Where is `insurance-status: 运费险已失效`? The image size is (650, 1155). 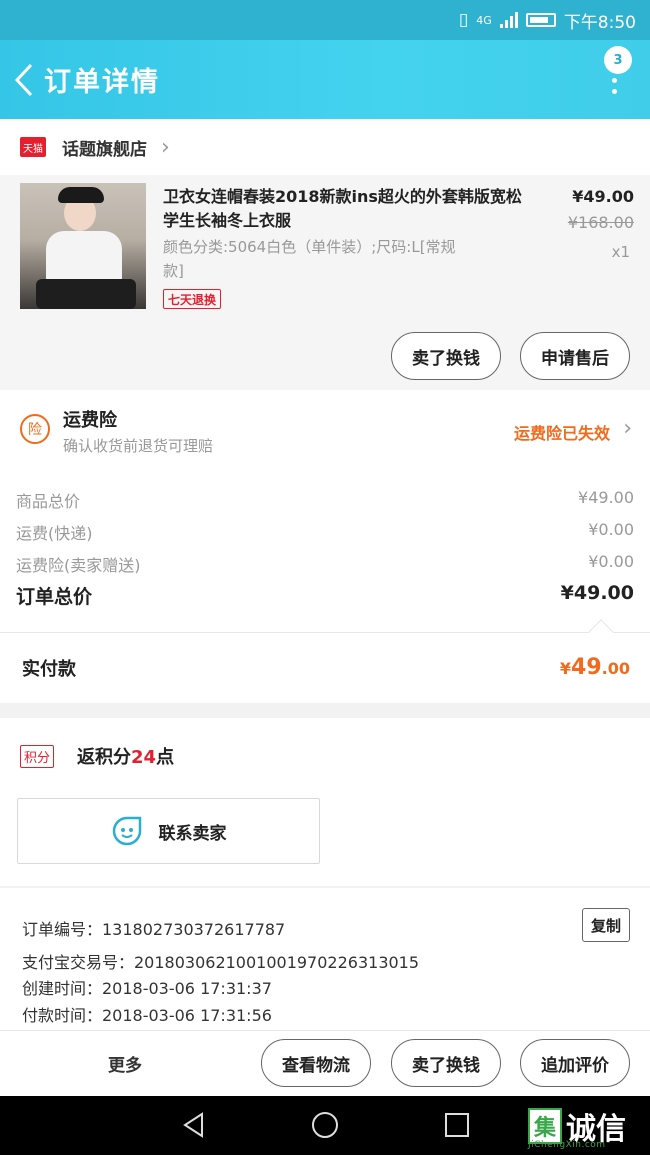 insurance-status: 运费险已失效 is located at coordinates (561, 433).